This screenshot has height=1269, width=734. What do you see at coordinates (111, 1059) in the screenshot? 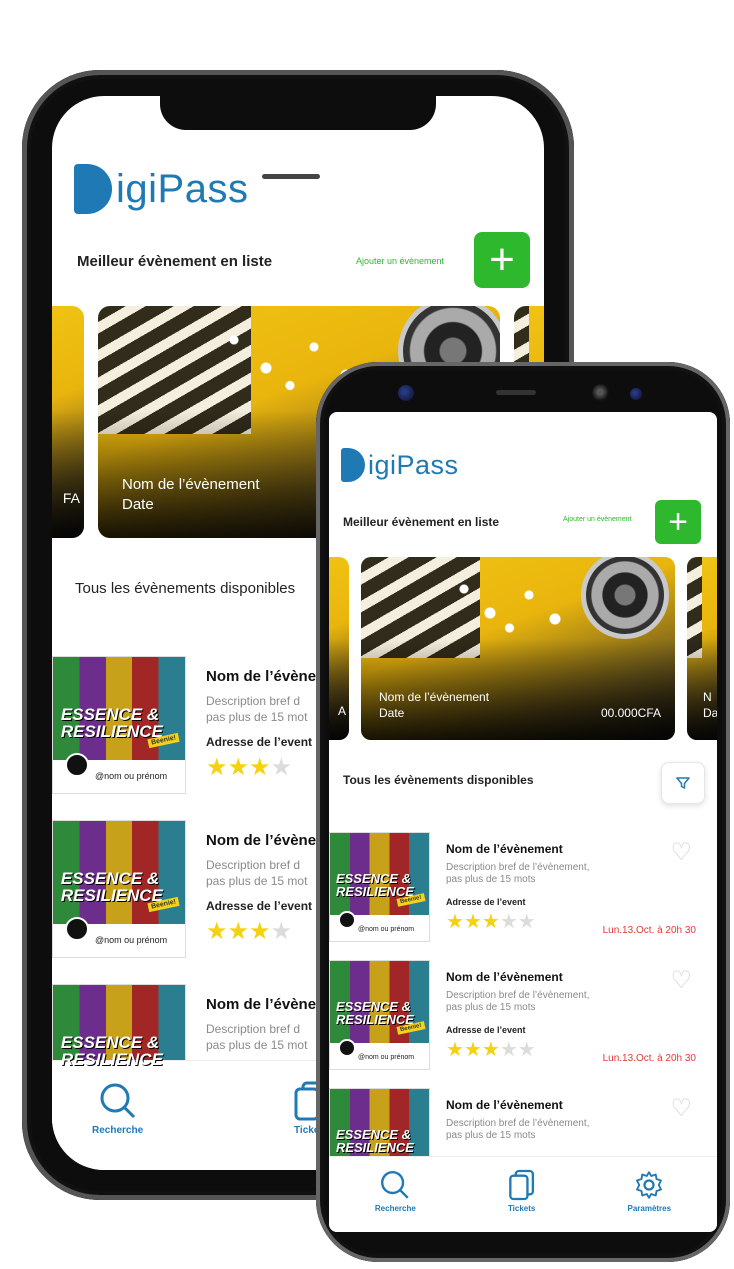
I see `poster-title-line2: RESILIENCE` at bounding box center [111, 1059].